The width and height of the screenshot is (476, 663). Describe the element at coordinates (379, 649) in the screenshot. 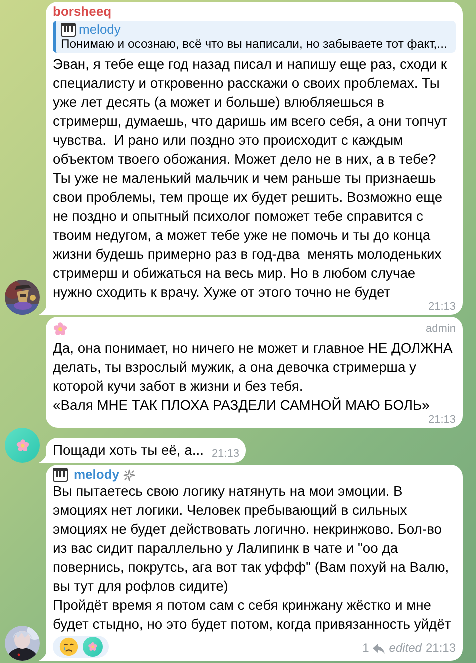

I see `reply-icon` at that location.